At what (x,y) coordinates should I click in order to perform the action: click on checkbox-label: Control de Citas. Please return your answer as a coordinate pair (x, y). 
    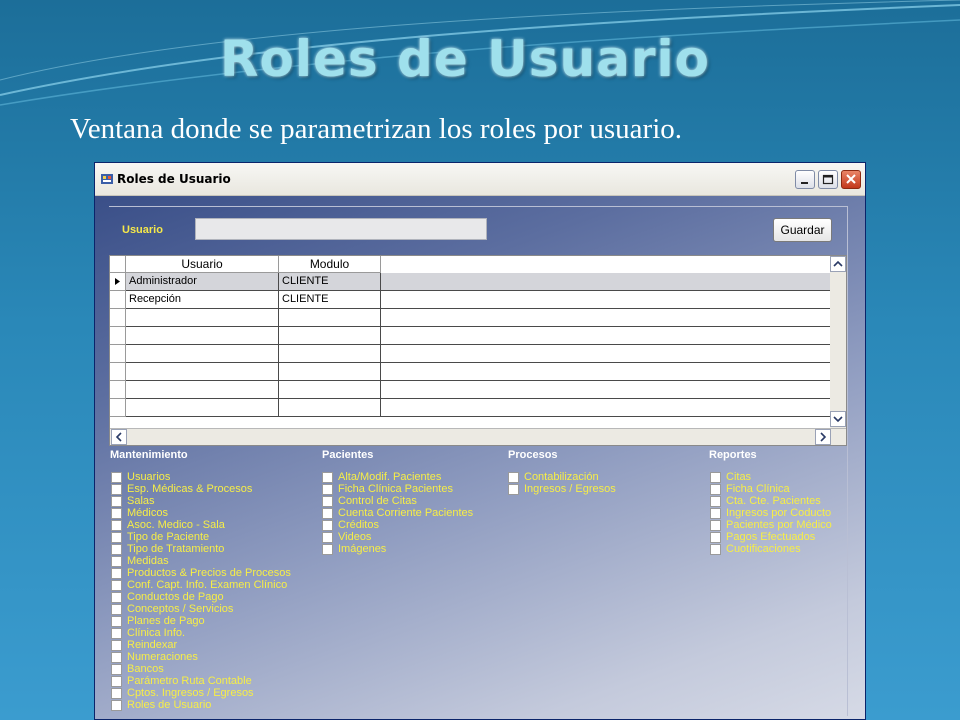
    Looking at the image, I should click on (377, 501).